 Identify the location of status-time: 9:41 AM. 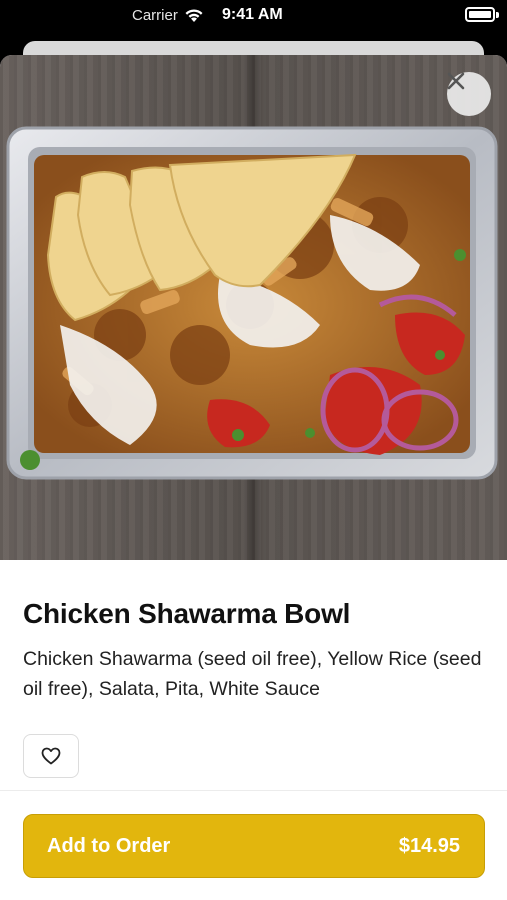
(252, 14).